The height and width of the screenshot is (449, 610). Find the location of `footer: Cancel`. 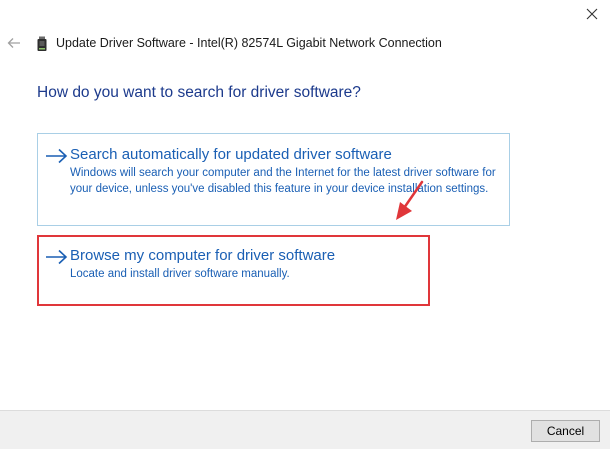

footer: Cancel is located at coordinates (305, 429).